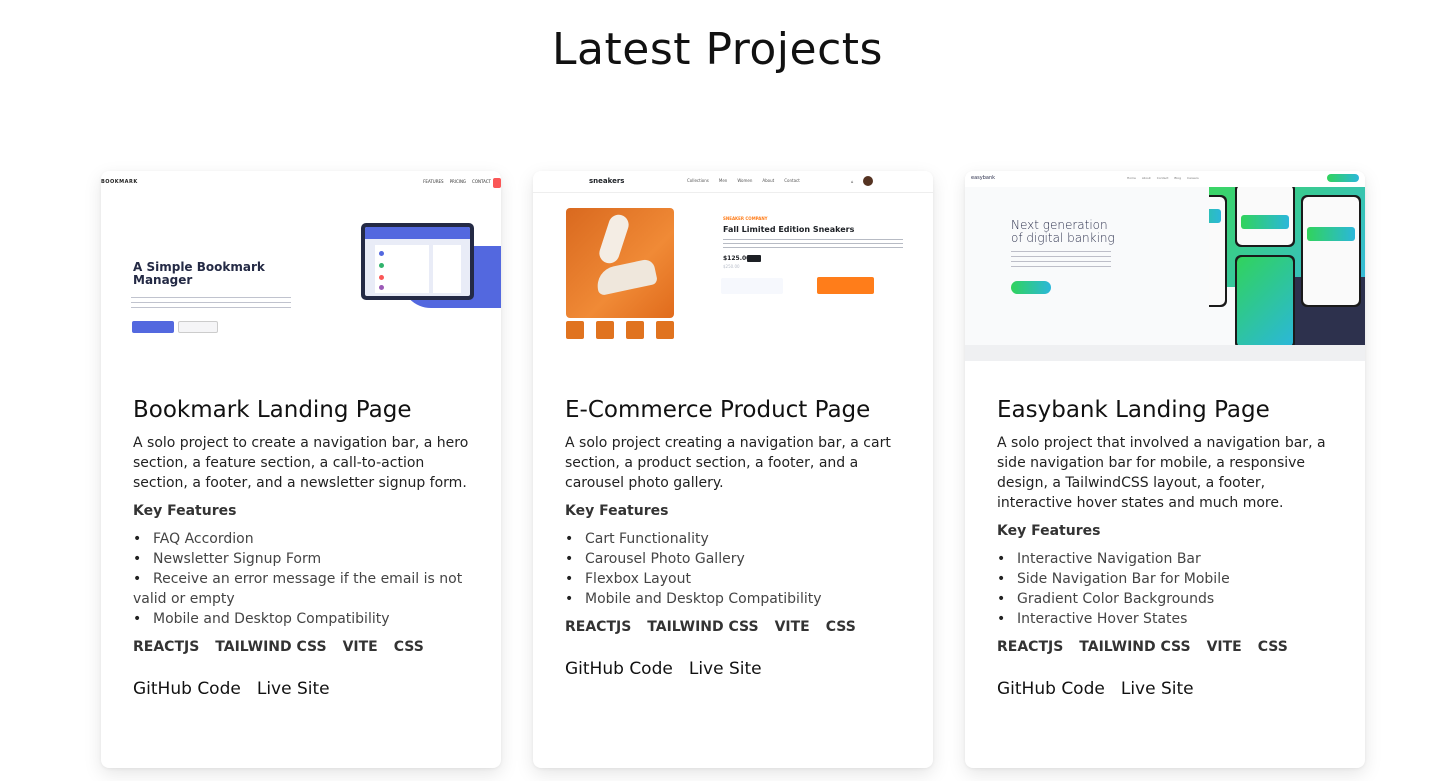 The width and height of the screenshot is (1435, 781). I want to click on preview-nav-item: Contact, so click(792, 180).